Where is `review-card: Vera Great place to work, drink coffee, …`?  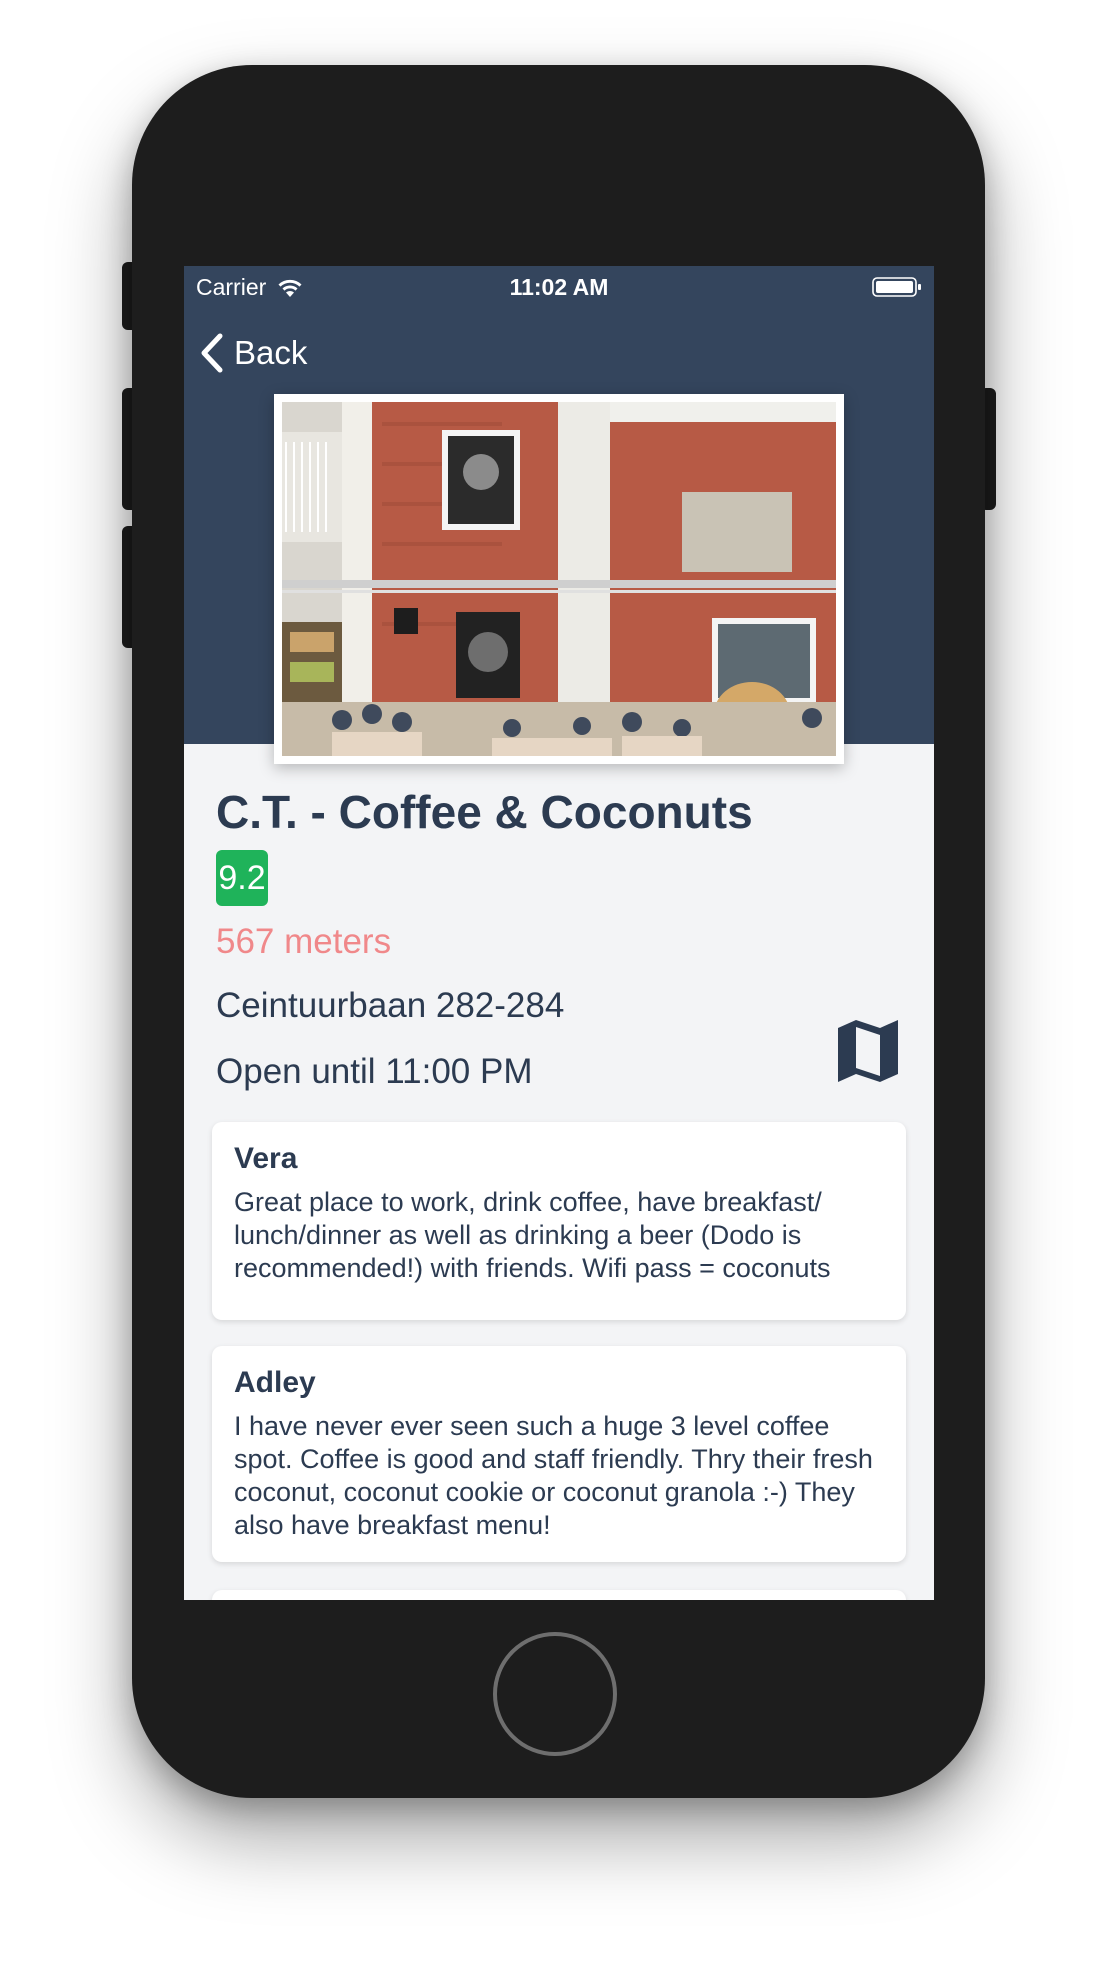 review-card: Vera Great place to work, drink coffee, … is located at coordinates (559, 1221).